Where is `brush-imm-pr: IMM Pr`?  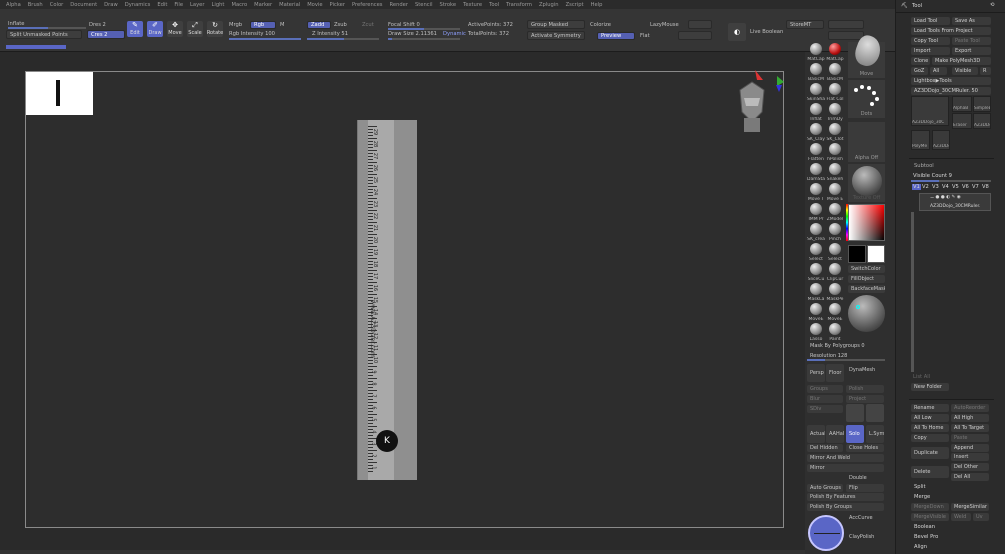 brush-imm-pr: IMM Pr is located at coordinates (816, 212).